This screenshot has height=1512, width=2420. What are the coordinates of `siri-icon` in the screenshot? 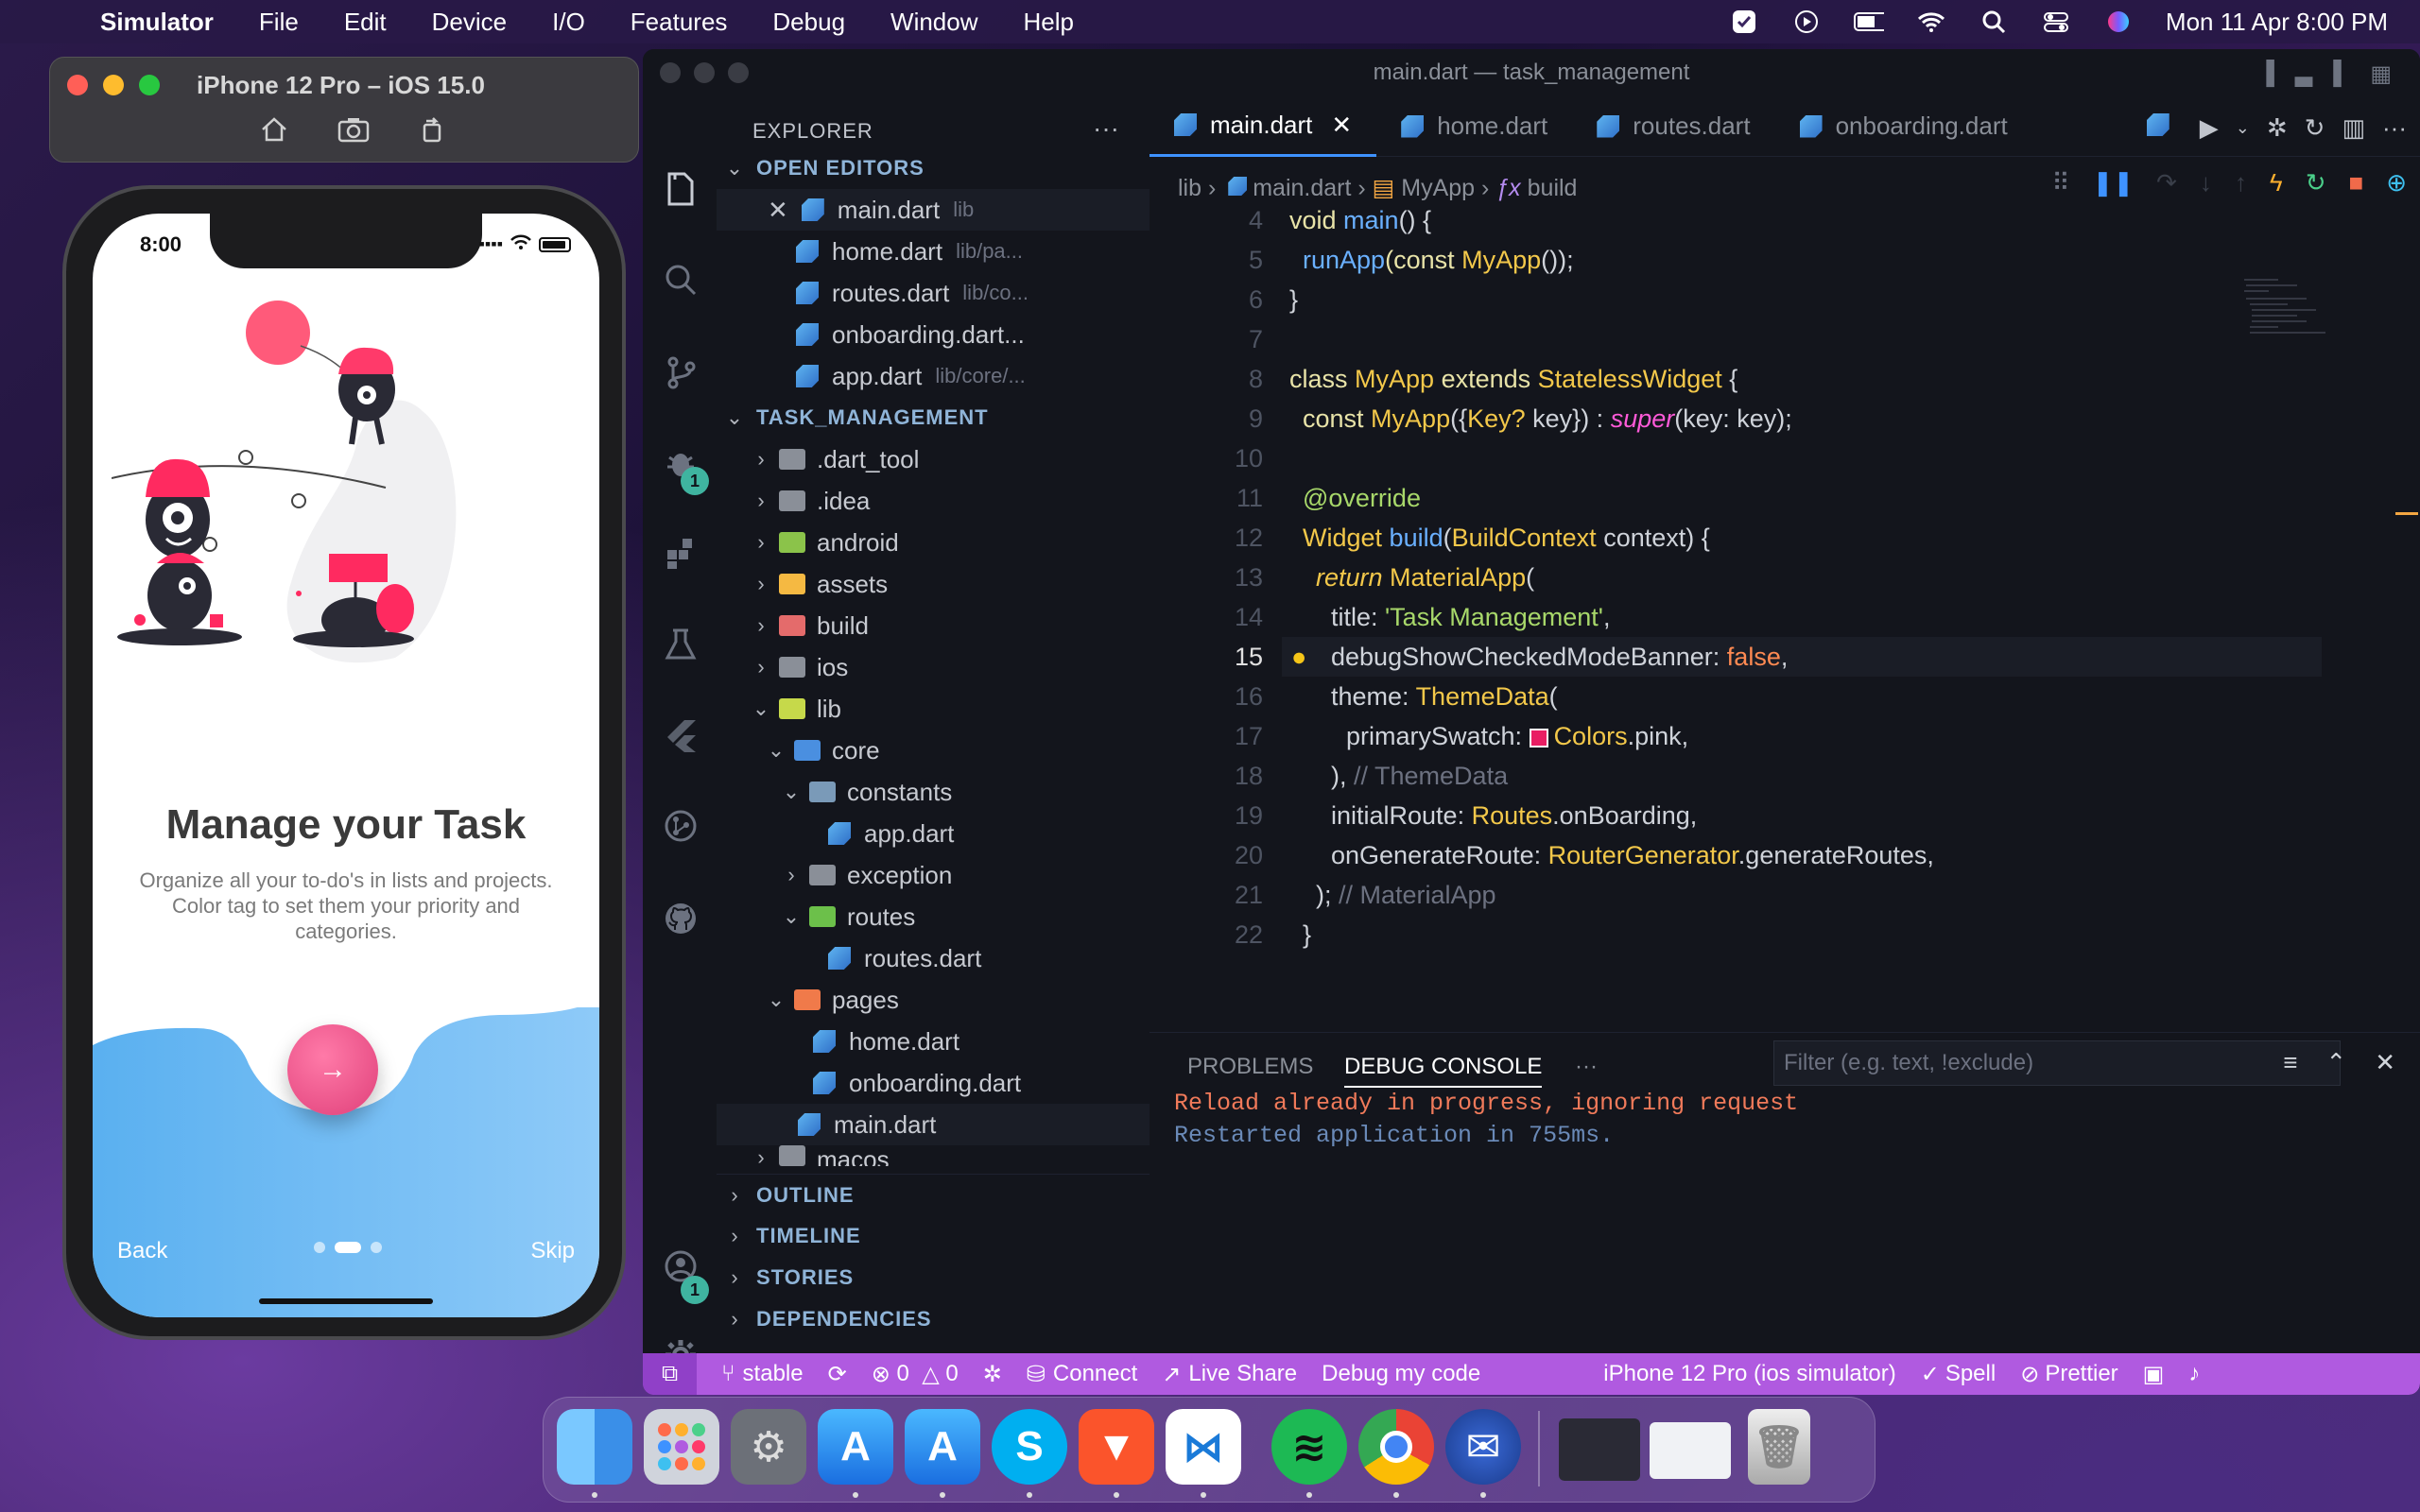 It's located at (2118, 21).